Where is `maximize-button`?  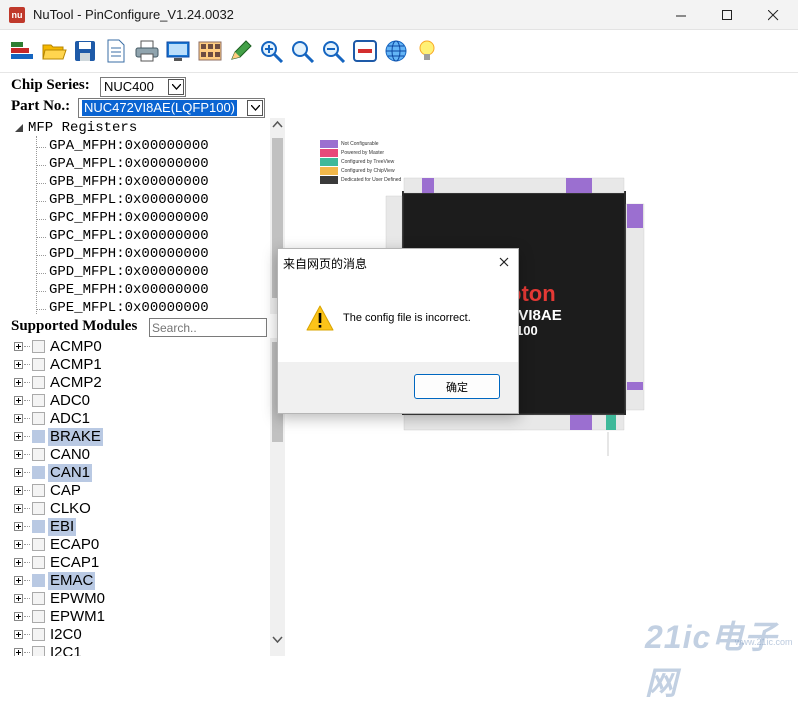
maximize-button is located at coordinates (727, 15).